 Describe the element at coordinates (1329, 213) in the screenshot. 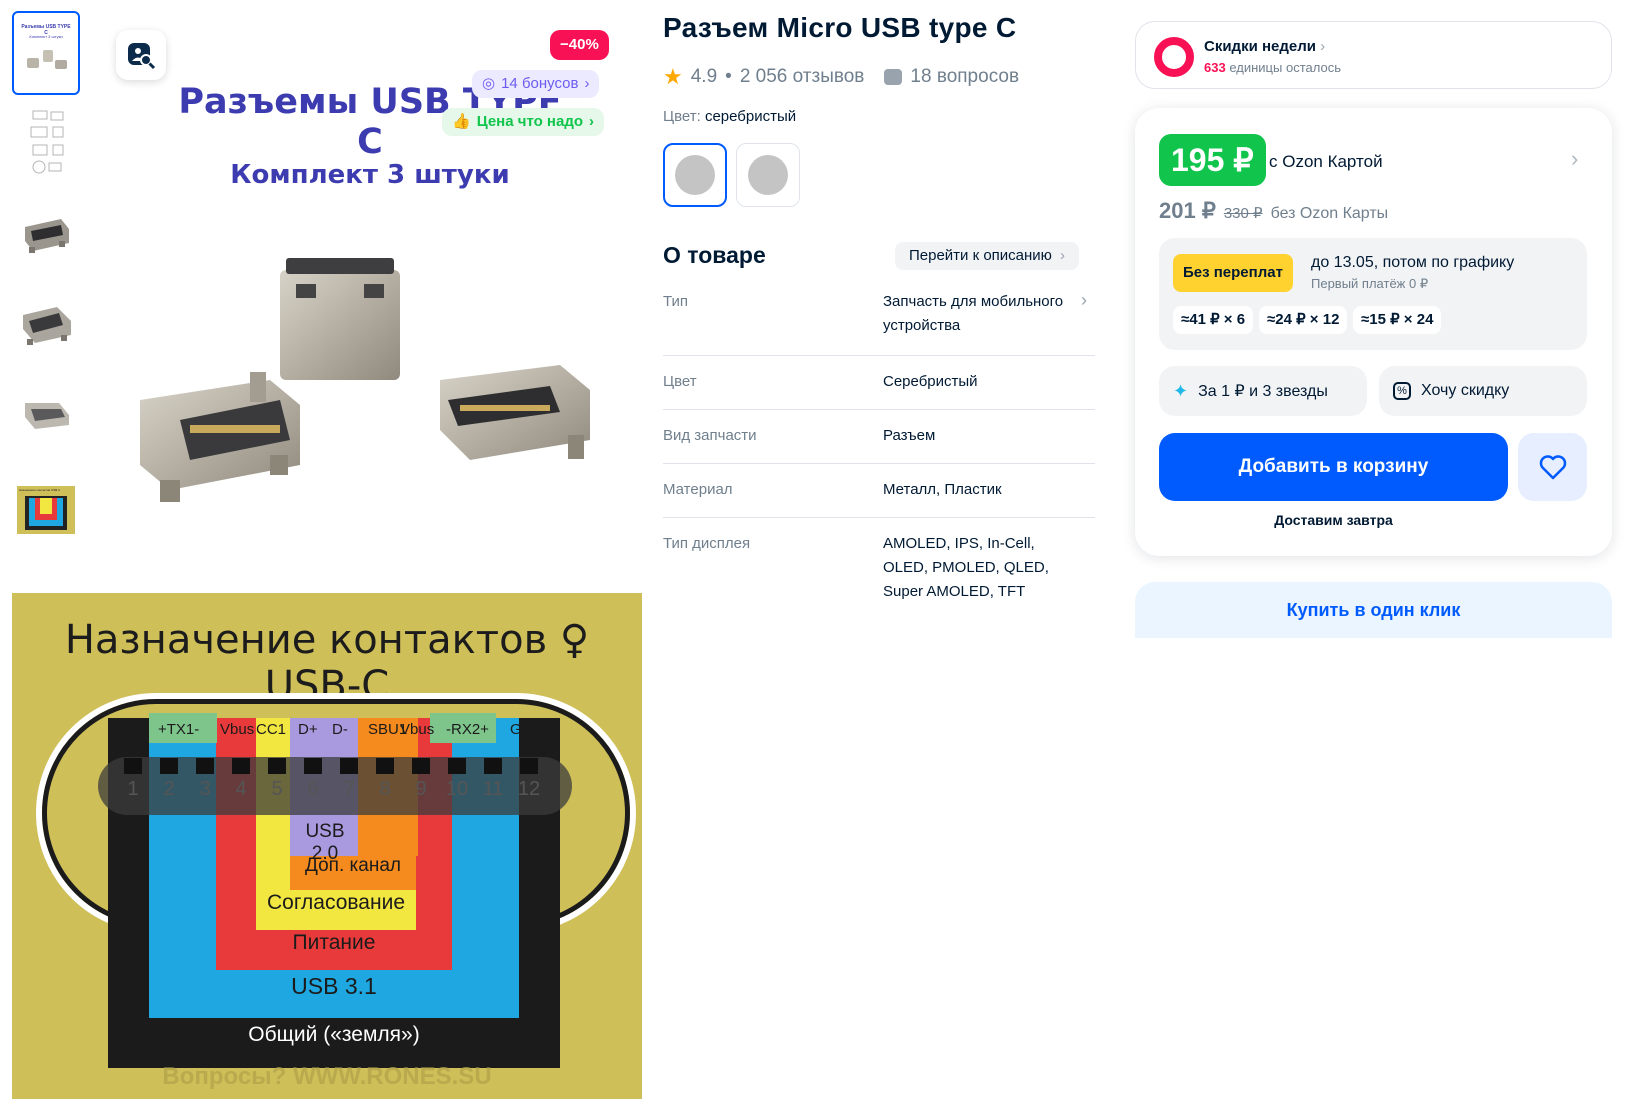

I see `no-card-label: без Ozon Карты` at that location.